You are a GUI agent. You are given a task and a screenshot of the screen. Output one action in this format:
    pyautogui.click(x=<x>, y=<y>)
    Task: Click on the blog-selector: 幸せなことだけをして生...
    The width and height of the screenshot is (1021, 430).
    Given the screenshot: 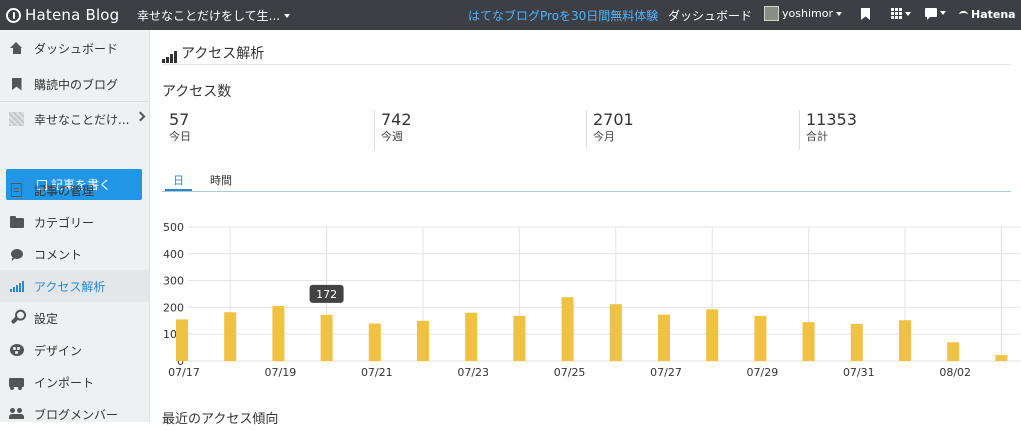 What is the action you would take?
    pyautogui.click(x=214, y=15)
    